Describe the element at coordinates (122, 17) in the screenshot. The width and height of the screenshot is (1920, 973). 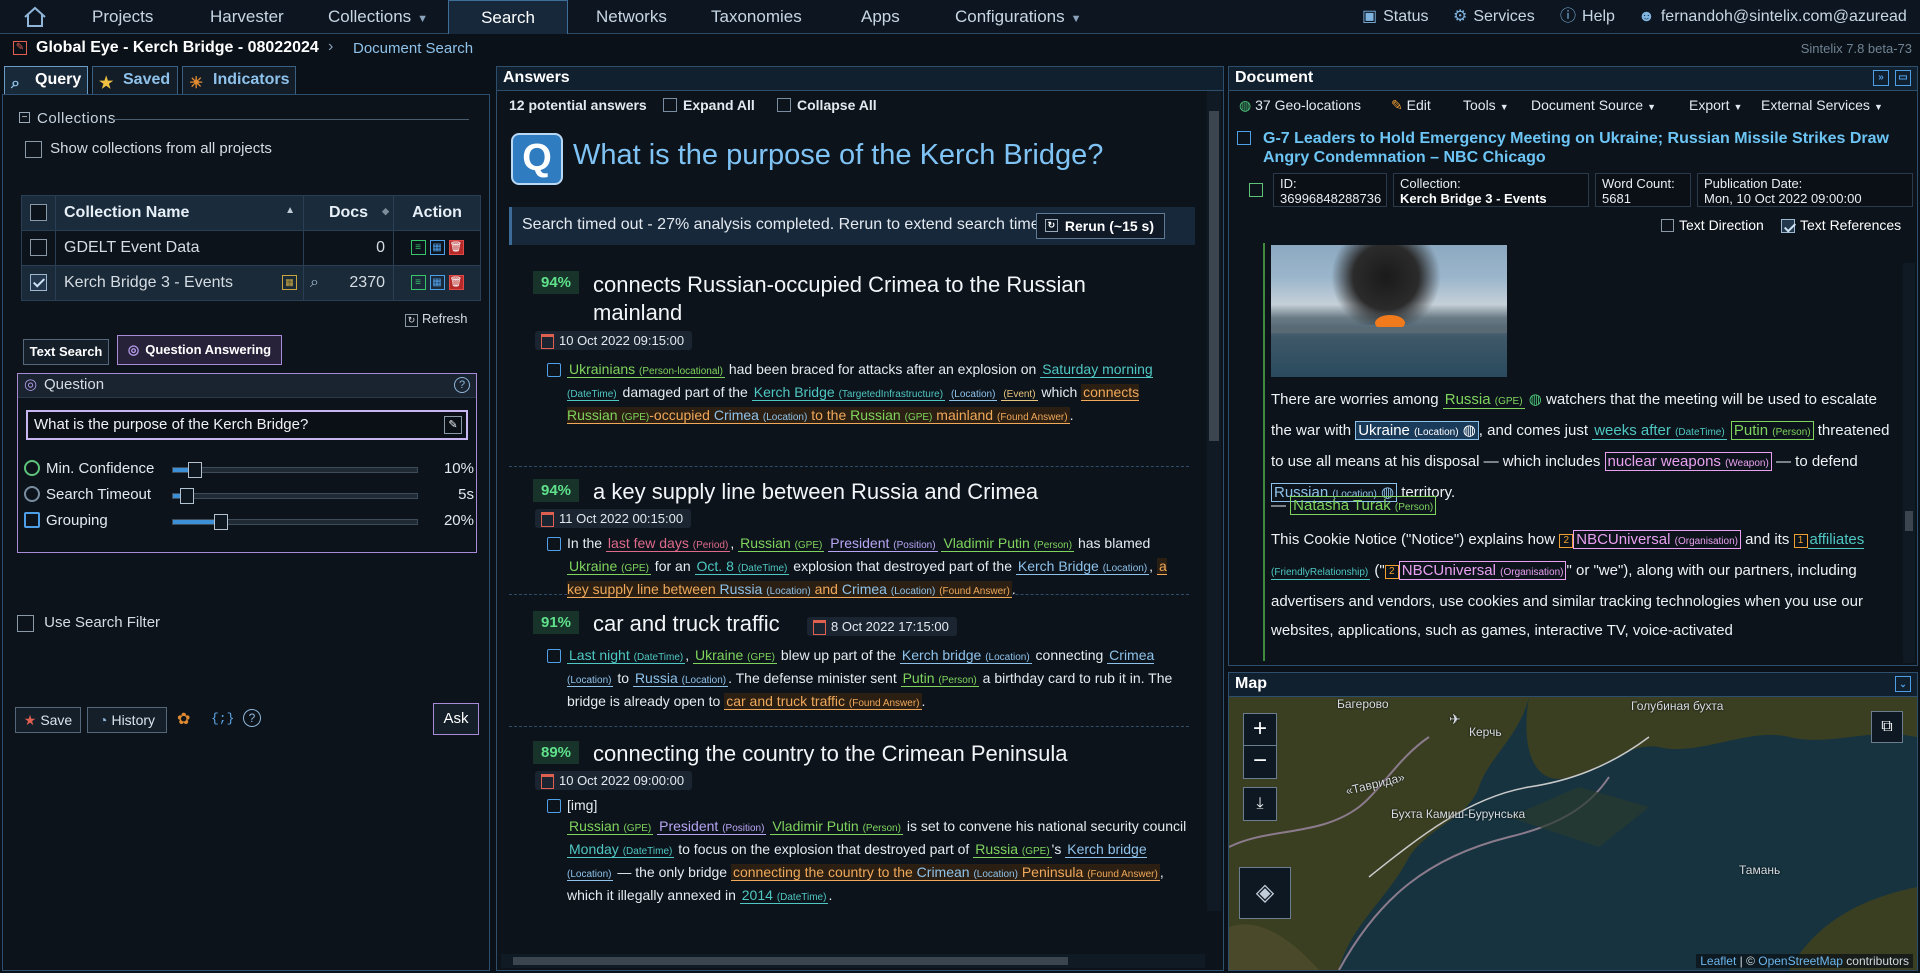
I see `nav-projects: Projects` at that location.